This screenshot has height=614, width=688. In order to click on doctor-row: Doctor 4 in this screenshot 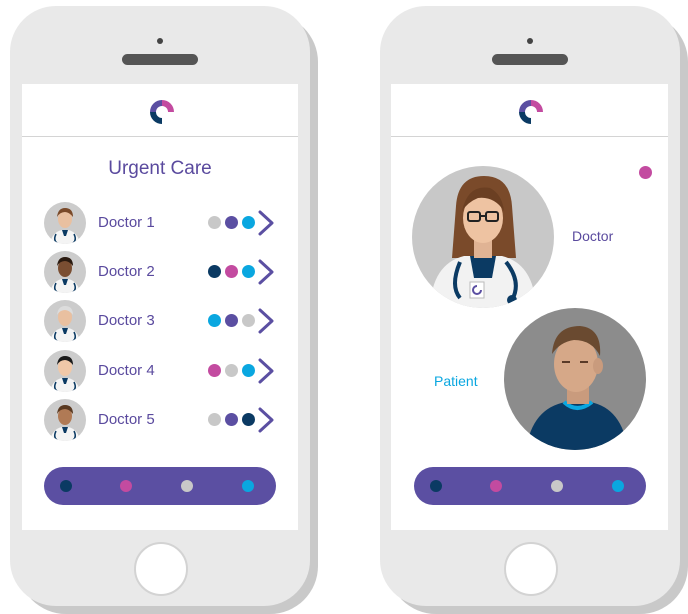, I will do `click(170, 371)`.